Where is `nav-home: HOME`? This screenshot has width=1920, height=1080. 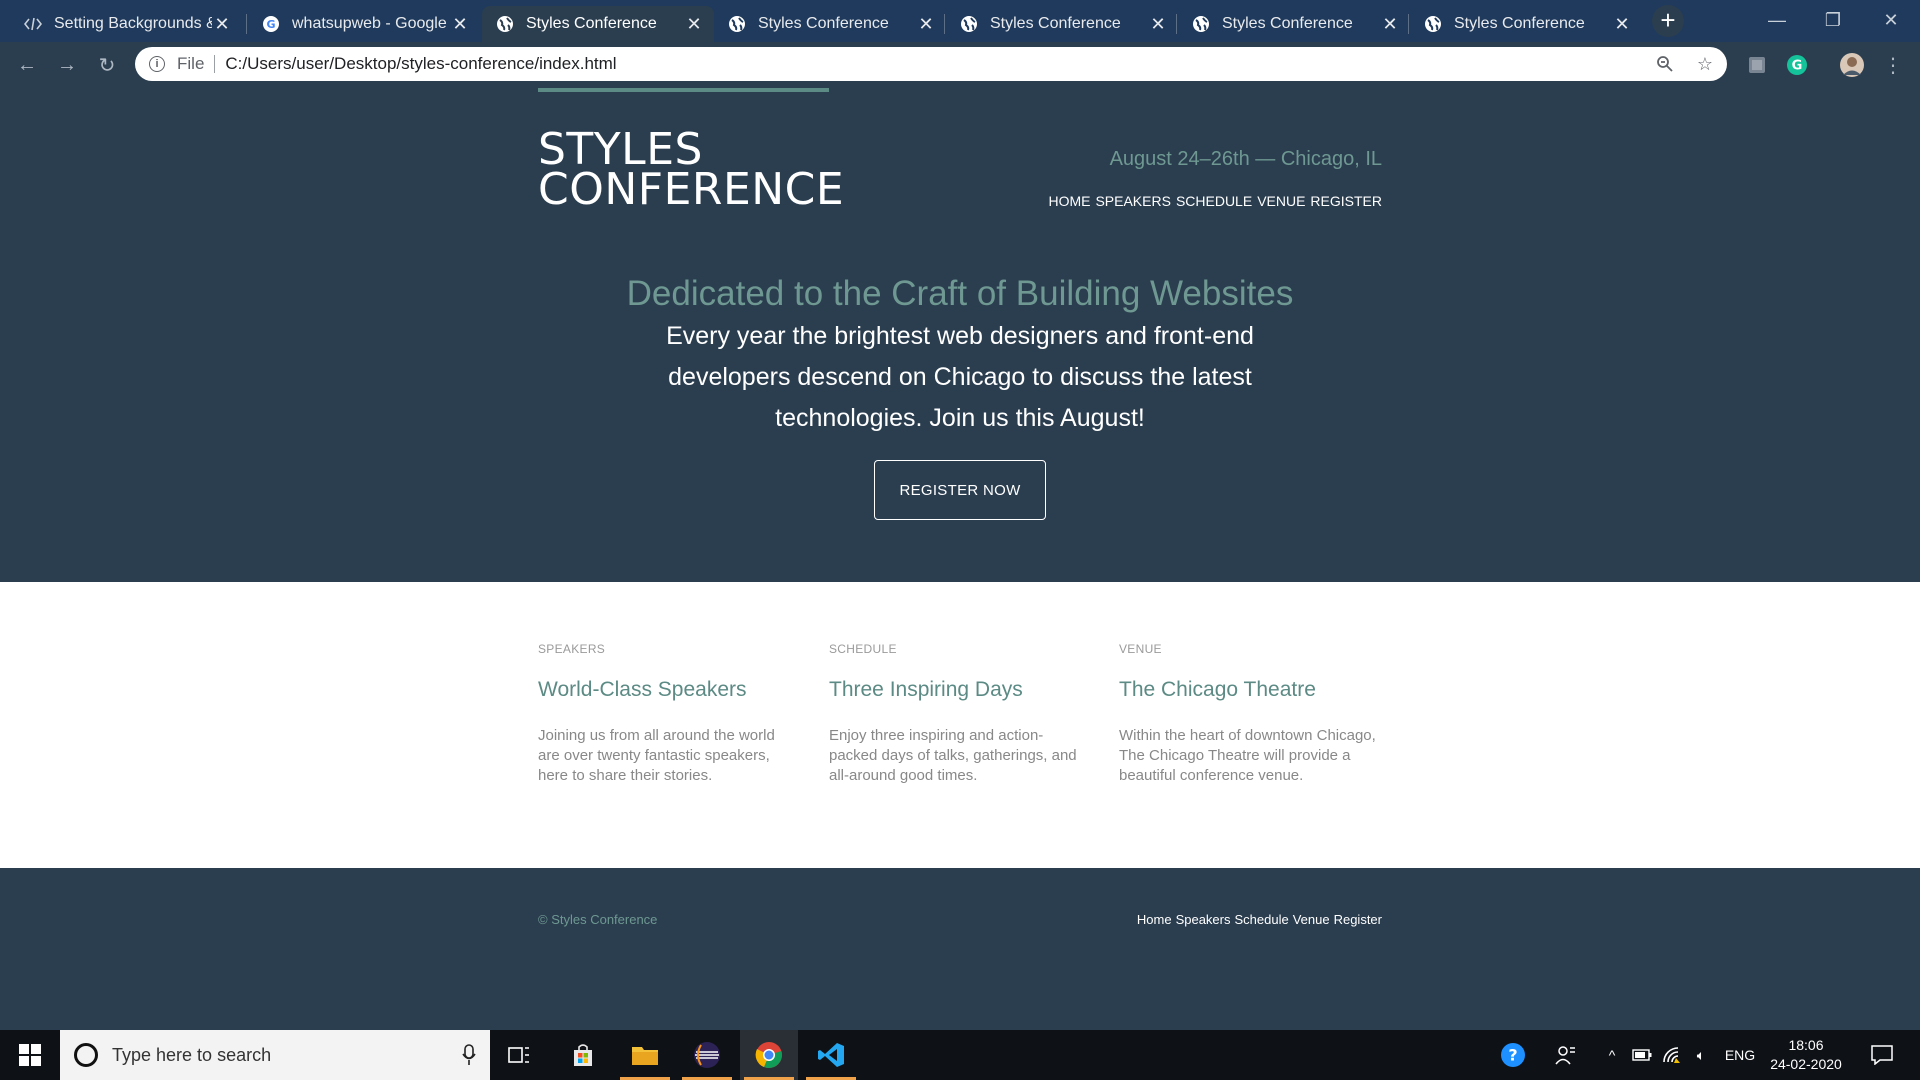 nav-home: HOME is located at coordinates (1069, 201).